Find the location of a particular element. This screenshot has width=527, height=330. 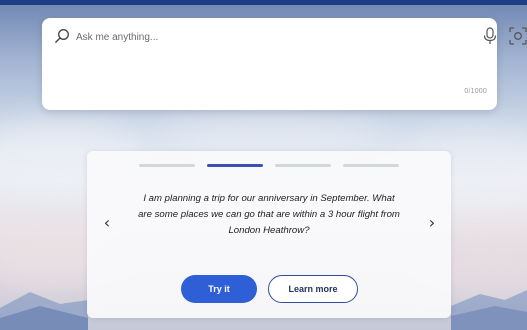

carousel-progress is located at coordinates (269, 165).